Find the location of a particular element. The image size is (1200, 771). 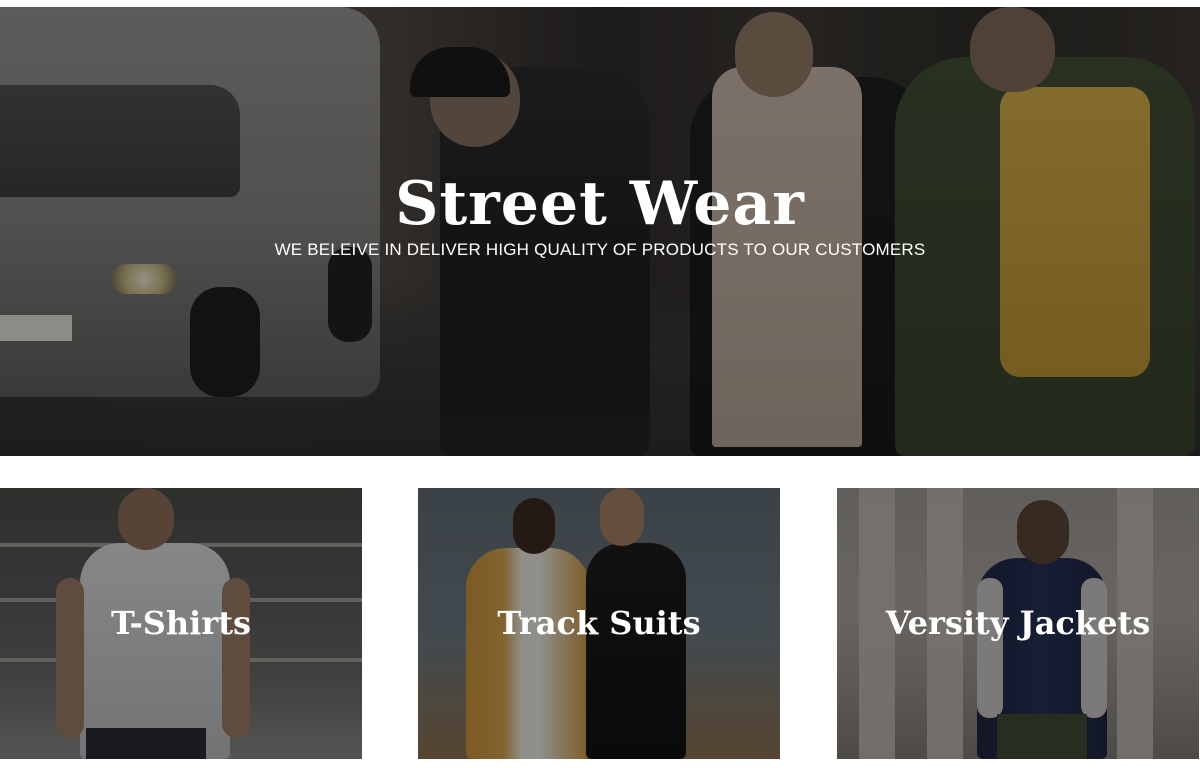

category-card-t-shirts: T-Shirts is located at coordinates (181, 623).